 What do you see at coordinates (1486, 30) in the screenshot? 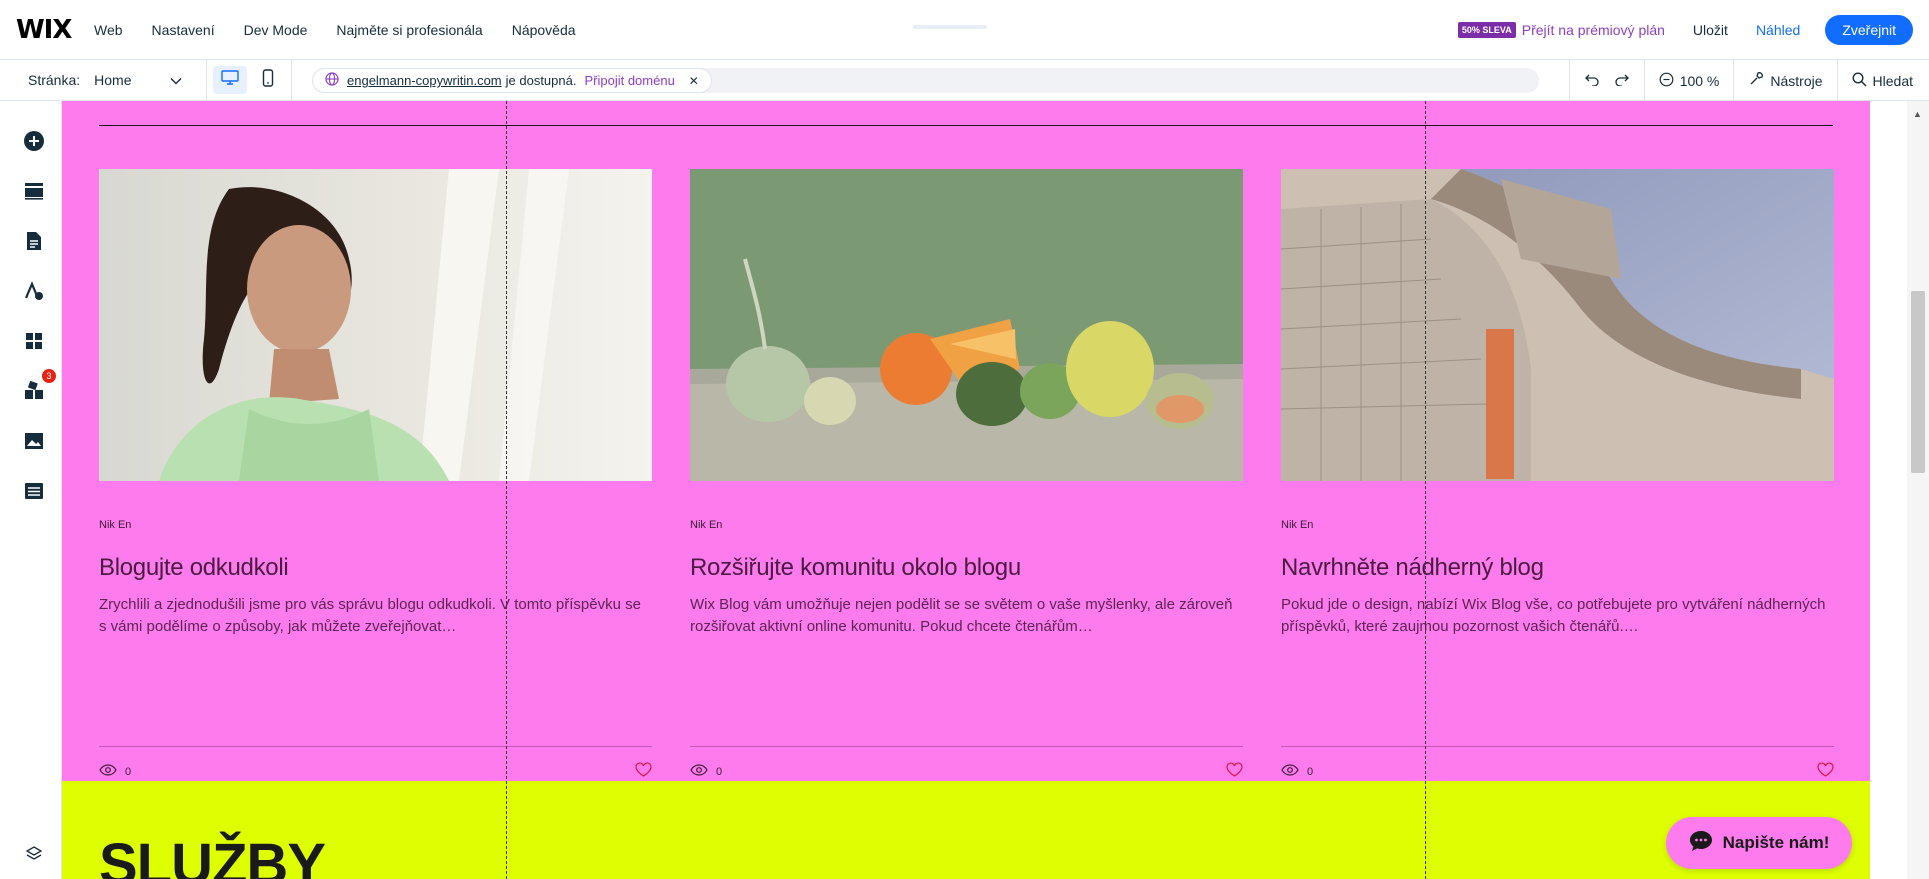
I see `discount-badge: 50% SLEVA` at bounding box center [1486, 30].